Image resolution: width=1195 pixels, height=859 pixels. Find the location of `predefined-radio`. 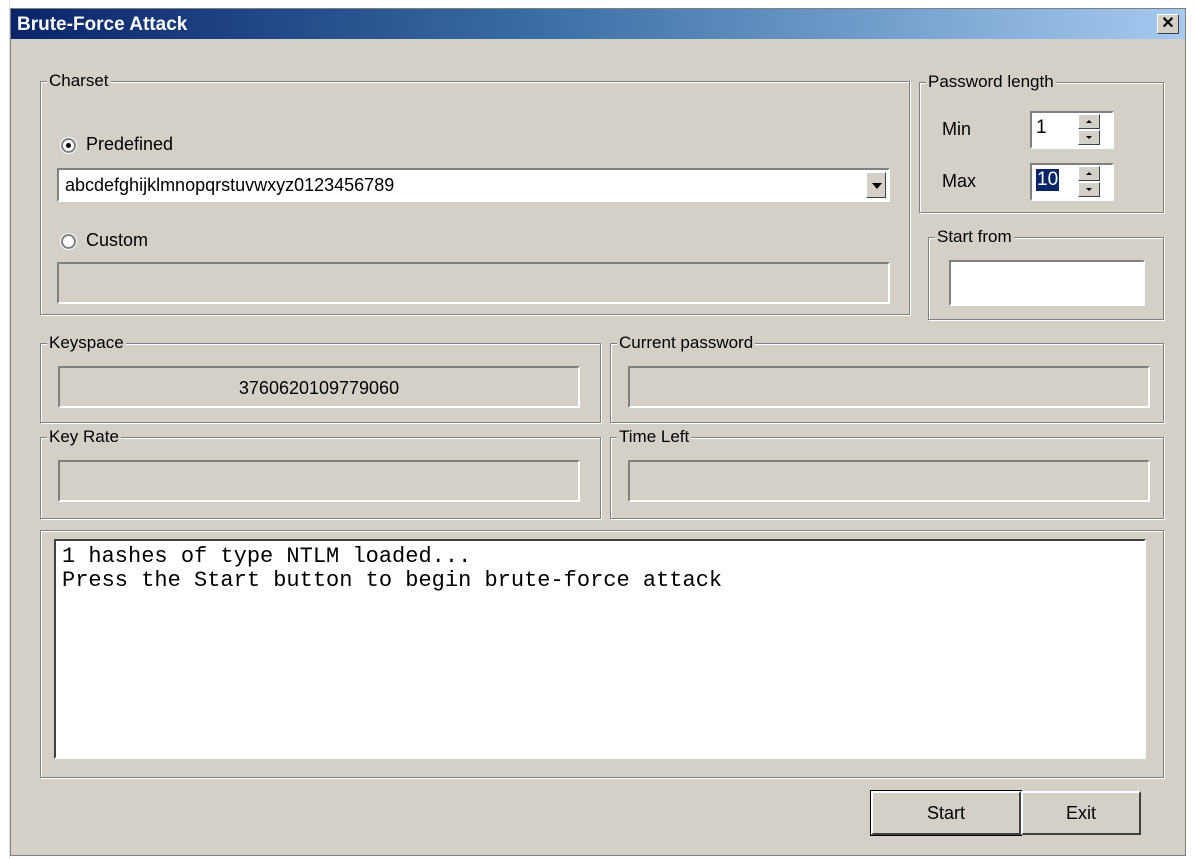

predefined-radio is located at coordinates (68, 145).